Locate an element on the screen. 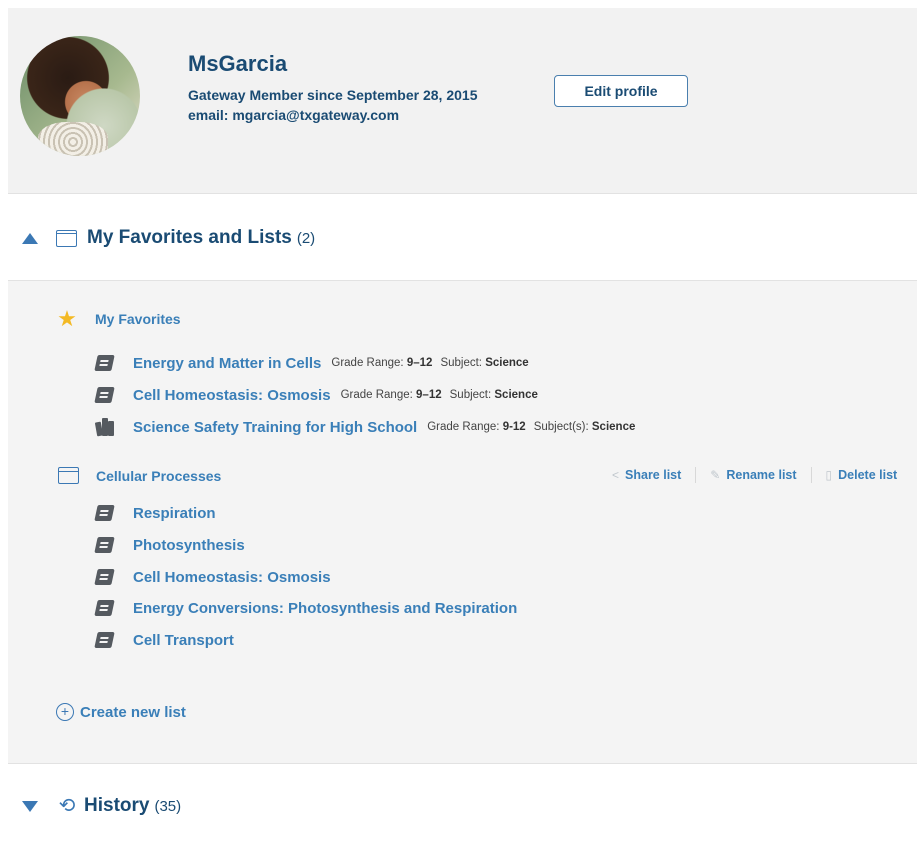  list-item: Cell Homeostasis: Osmosis is located at coordinates (212, 577).